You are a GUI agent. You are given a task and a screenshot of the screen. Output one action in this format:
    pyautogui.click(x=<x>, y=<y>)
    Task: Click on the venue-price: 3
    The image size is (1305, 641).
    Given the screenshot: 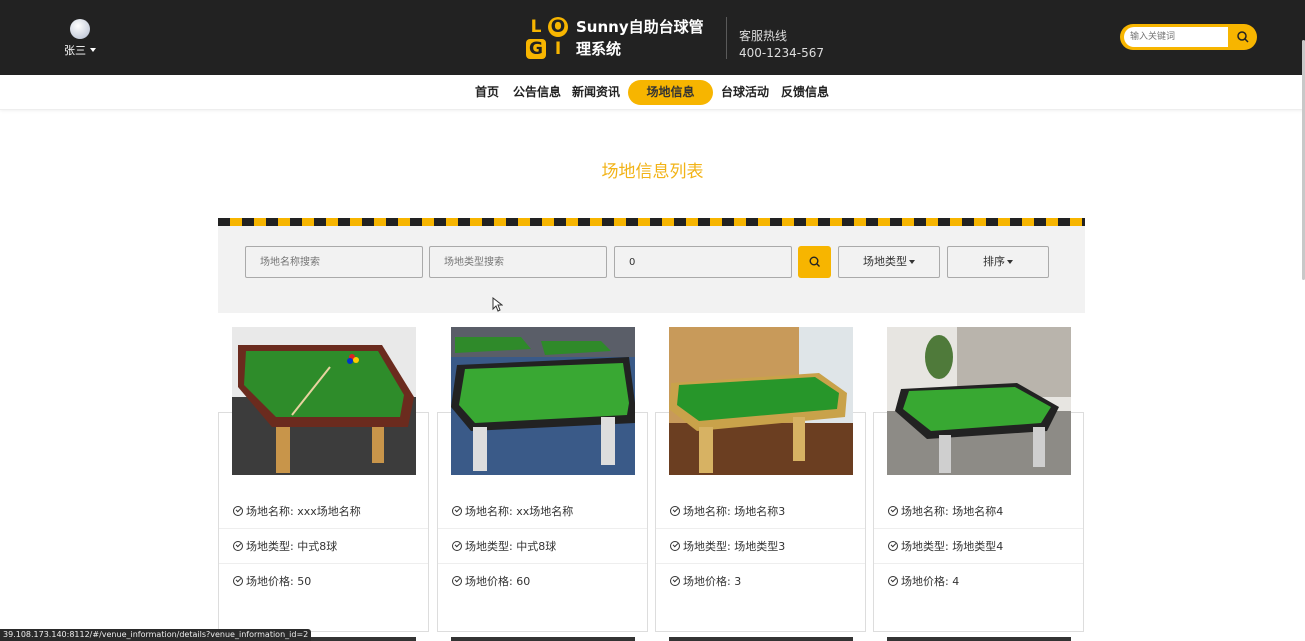 What is the action you would take?
    pyautogui.click(x=738, y=581)
    